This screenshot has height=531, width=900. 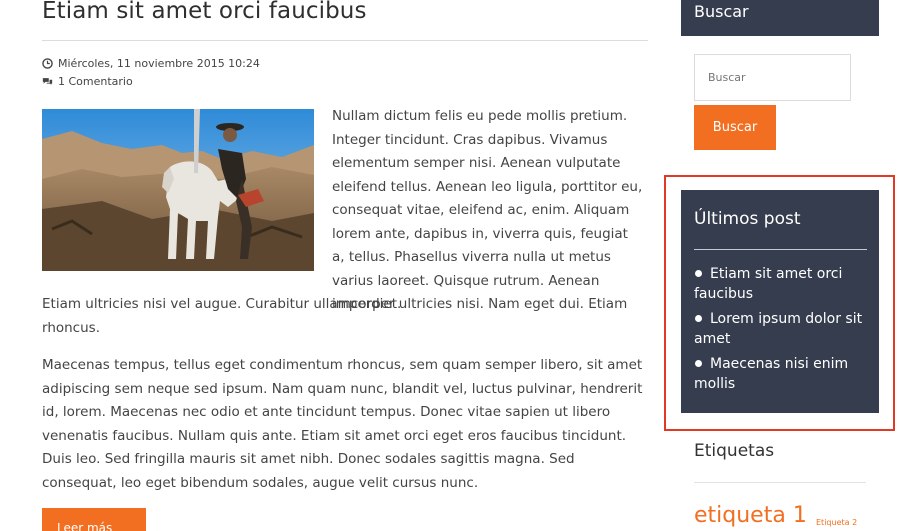 I want to click on read-more-button: Leer más, so click(x=94, y=519).